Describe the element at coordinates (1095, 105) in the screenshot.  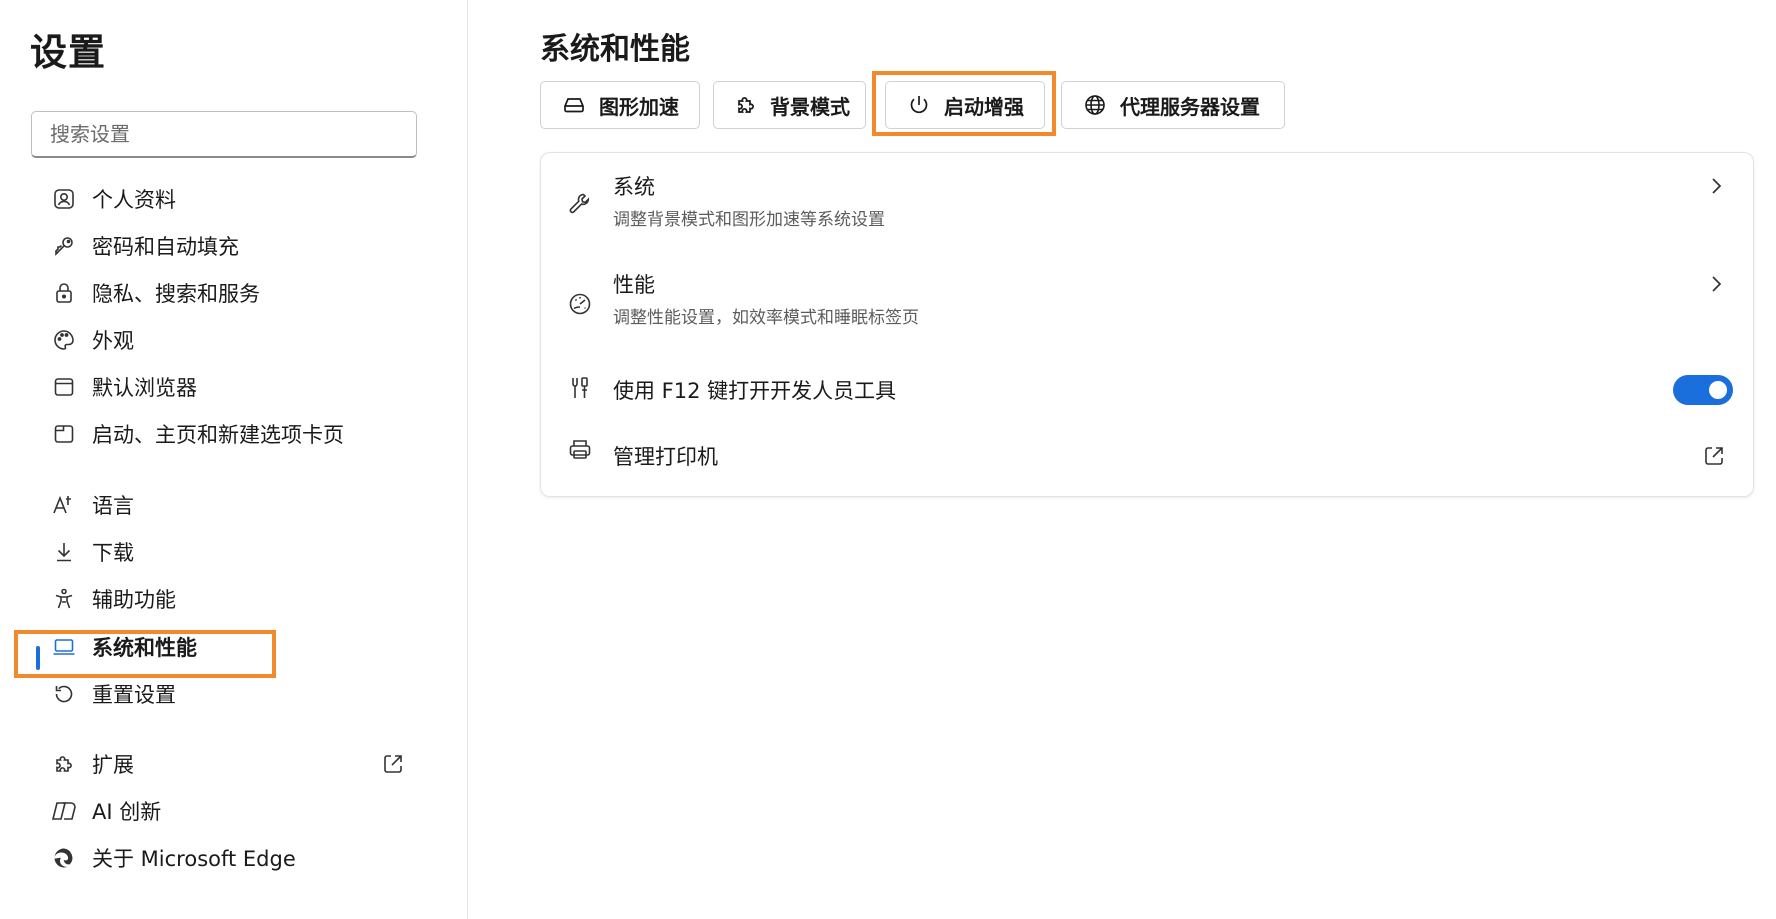
I see `globe-icon` at that location.